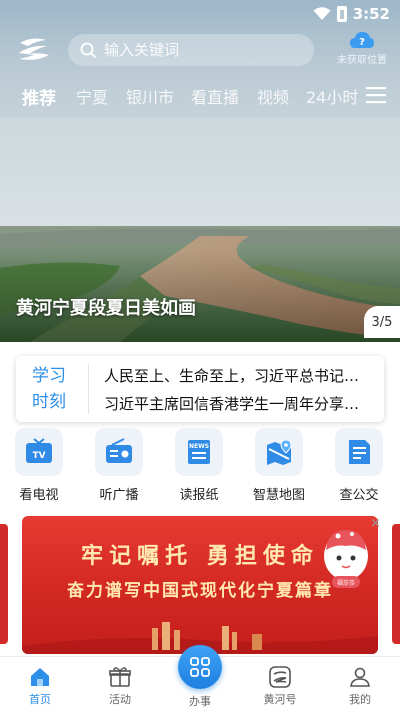  What do you see at coordinates (322, 13) in the screenshot?
I see `wifi-icon` at bounding box center [322, 13].